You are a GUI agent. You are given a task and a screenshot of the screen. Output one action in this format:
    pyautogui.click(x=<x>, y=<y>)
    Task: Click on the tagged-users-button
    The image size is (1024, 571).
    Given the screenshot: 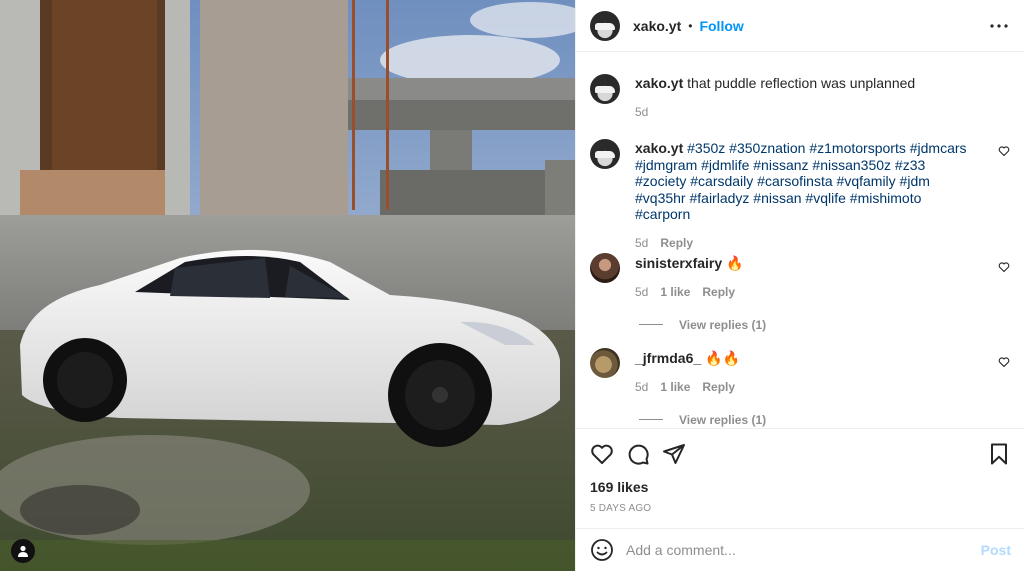 What is the action you would take?
    pyautogui.click(x=23, y=551)
    